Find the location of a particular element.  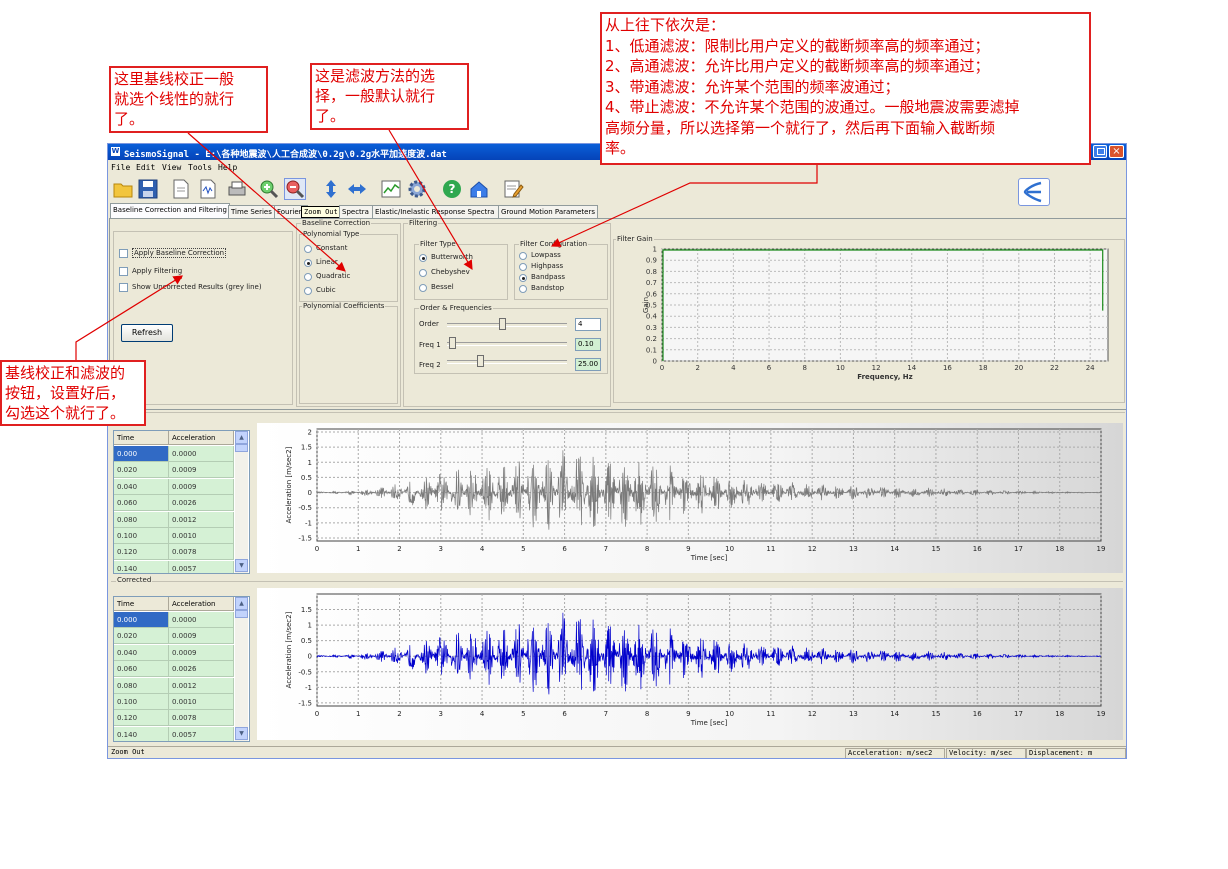

vertical-arrows-icon is located at coordinates (331, 189).